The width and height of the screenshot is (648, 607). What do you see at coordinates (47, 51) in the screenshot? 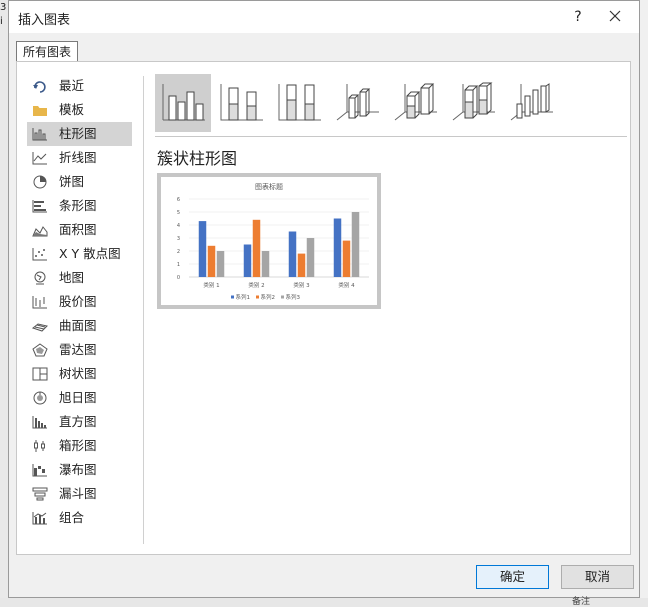
I see `tab-all-charts: 所有图表` at bounding box center [47, 51].